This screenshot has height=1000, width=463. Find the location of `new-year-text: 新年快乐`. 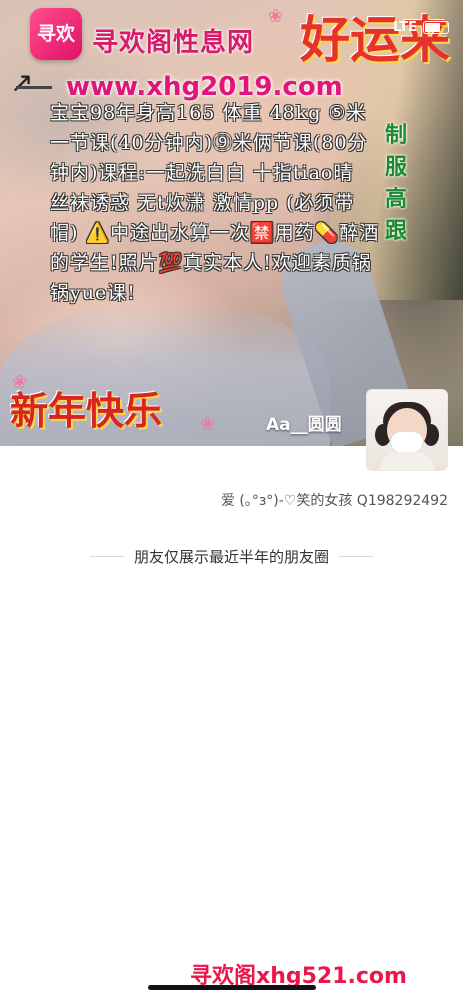

new-year-text: 新年快乐 is located at coordinates (86, 411).